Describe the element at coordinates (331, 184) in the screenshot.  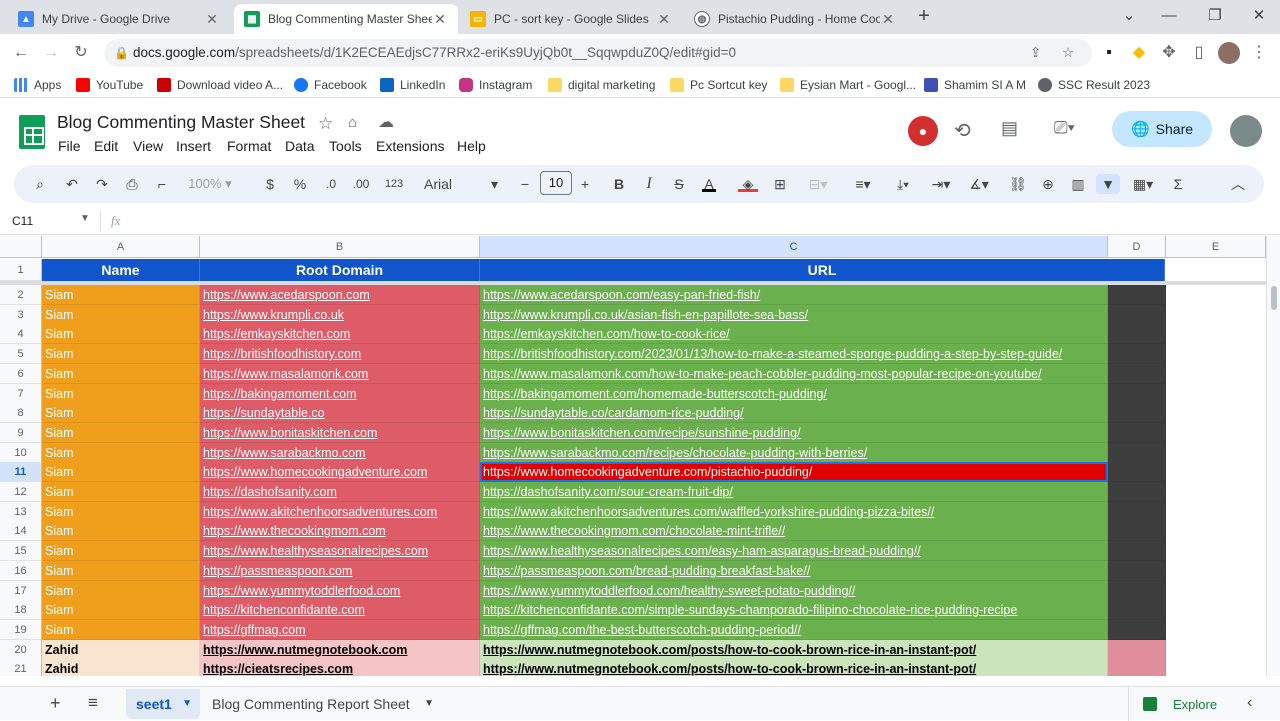
I see `decrease-decimal-button: .0` at that location.